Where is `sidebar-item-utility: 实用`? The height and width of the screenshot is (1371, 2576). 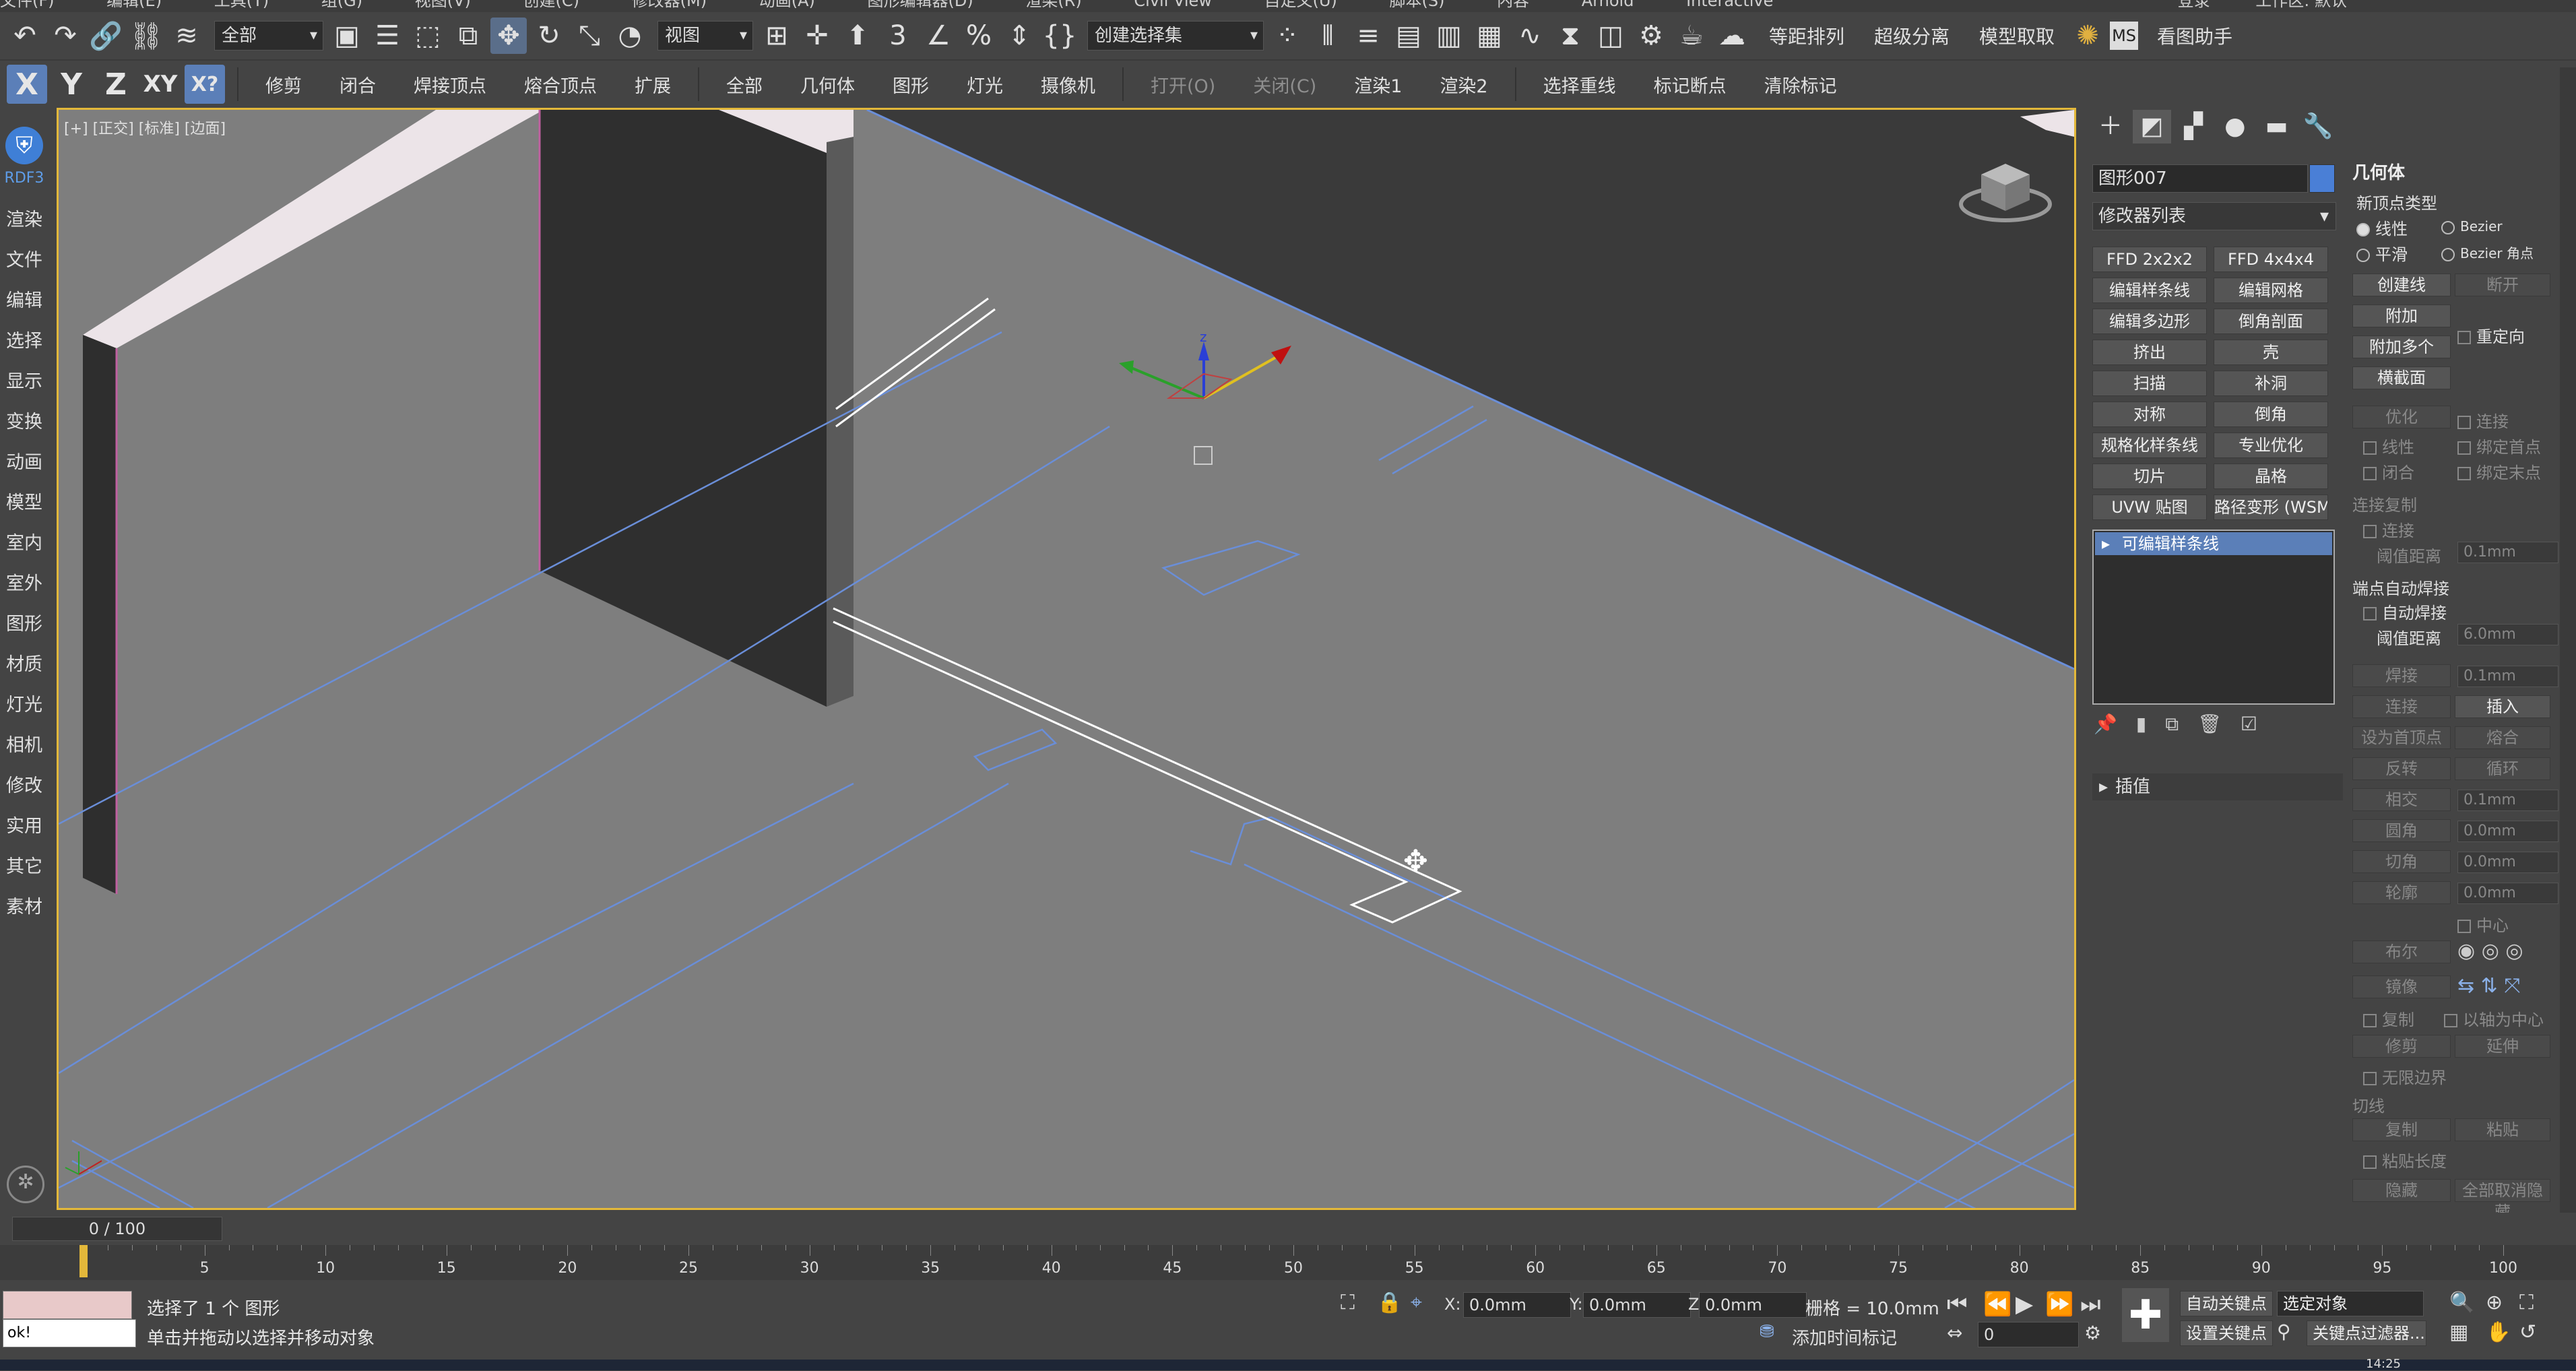 sidebar-item-utility: 实用 is located at coordinates (24, 827).